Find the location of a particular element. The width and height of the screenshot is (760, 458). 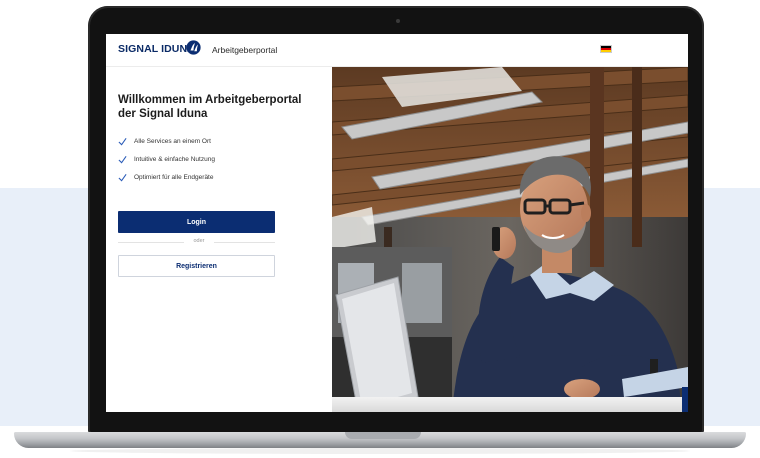

feature-text: Intuitive & einfache Nutzung is located at coordinates (174, 159).